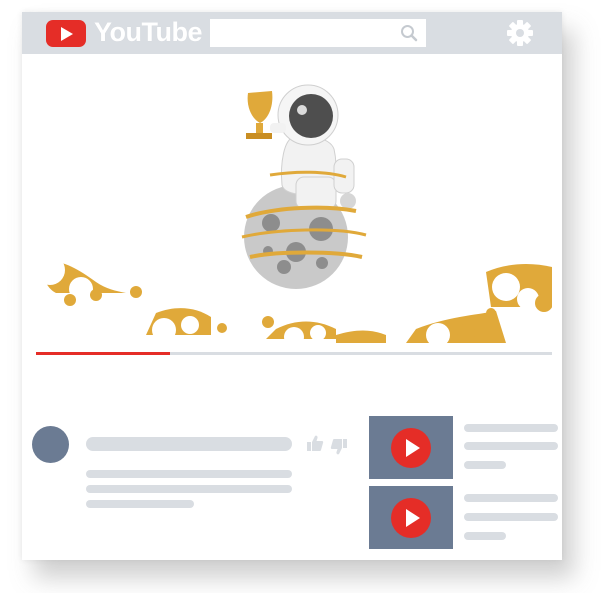 Image resolution: width=604 pixels, height=593 pixels. What do you see at coordinates (318, 33) in the screenshot?
I see `search-input` at bounding box center [318, 33].